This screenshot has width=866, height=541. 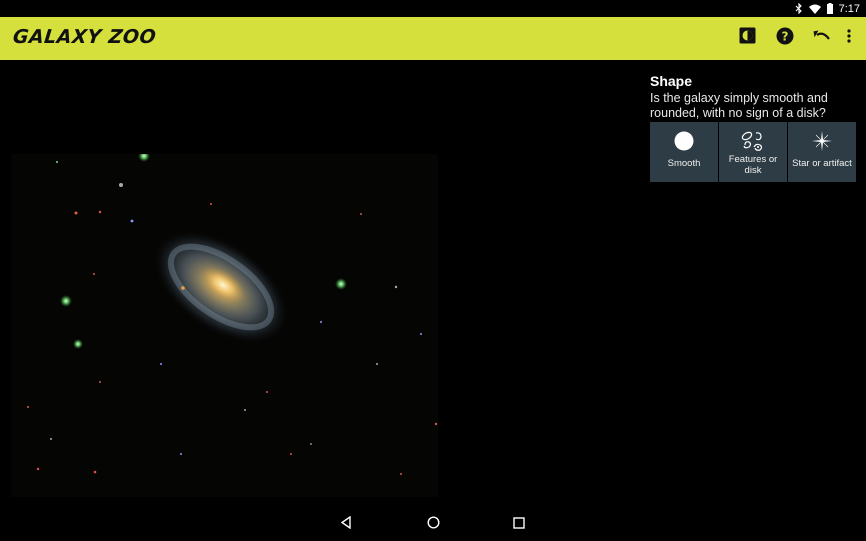 I want to click on star-sparkle-icon, so click(x=822, y=141).